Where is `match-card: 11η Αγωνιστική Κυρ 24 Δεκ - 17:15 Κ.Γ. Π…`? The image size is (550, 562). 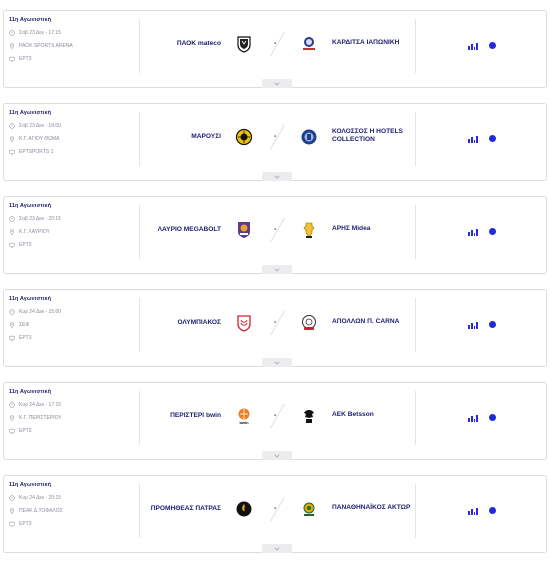
match-card: 11η Αγωνιστική Κυρ 24 Δεκ - 17:15 Κ.Γ. Π… is located at coordinates (275, 421).